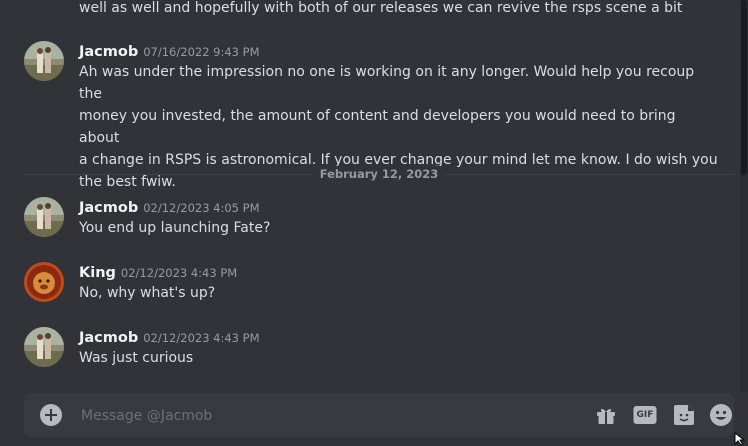  What do you see at coordinates (51, 415) in the screenshot?
I see `add-icon` at bounding box center [51, 415].